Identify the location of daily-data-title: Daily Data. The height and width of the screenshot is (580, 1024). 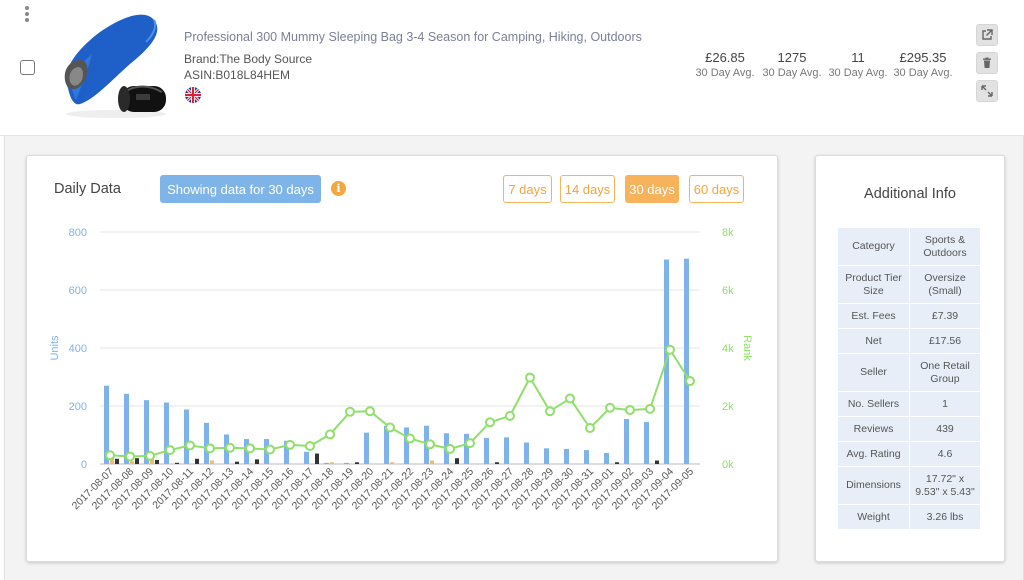
(87, 189).